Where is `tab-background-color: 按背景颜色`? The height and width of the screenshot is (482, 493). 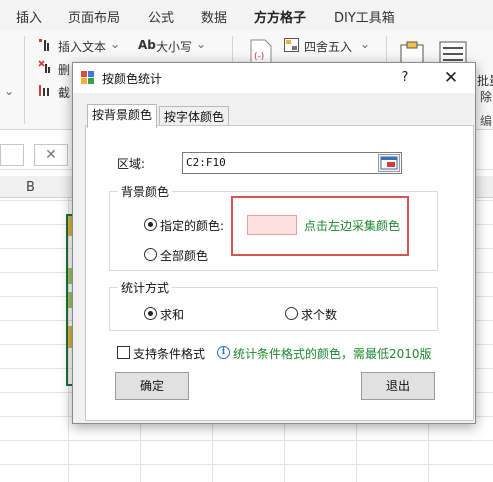 tab-background-color: 按背景颜色 is located at coordinates (122, 116).